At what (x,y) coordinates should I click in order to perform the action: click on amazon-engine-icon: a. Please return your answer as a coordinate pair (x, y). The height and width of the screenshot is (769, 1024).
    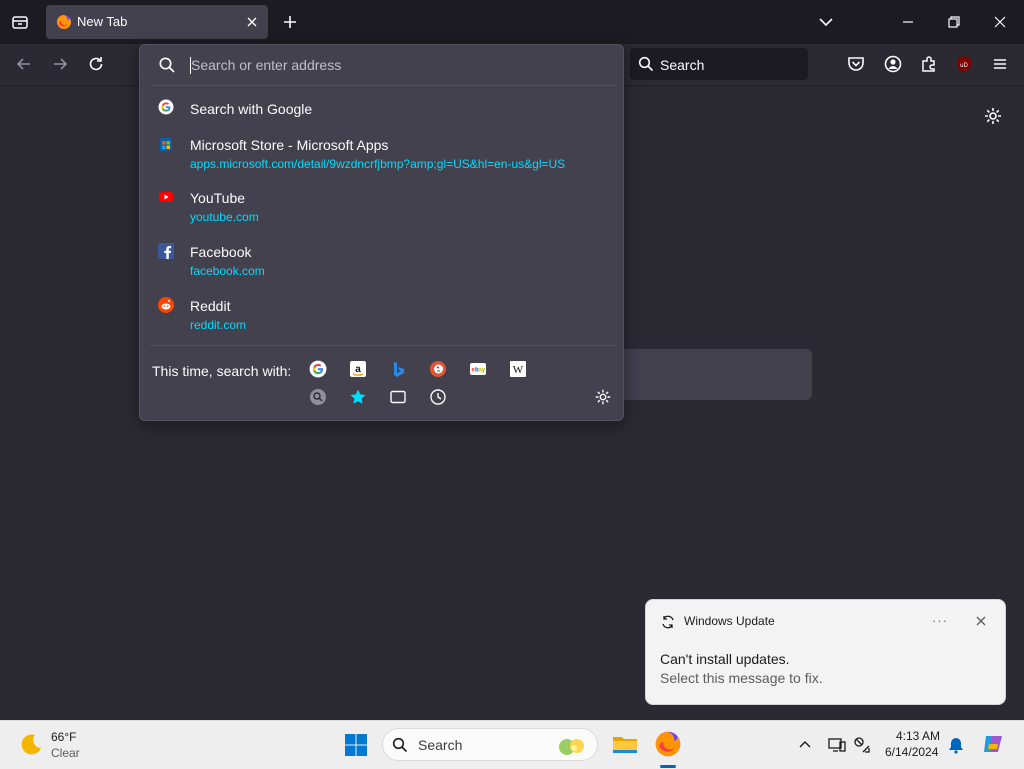
    Looking at the image, I should click on (358, 369).